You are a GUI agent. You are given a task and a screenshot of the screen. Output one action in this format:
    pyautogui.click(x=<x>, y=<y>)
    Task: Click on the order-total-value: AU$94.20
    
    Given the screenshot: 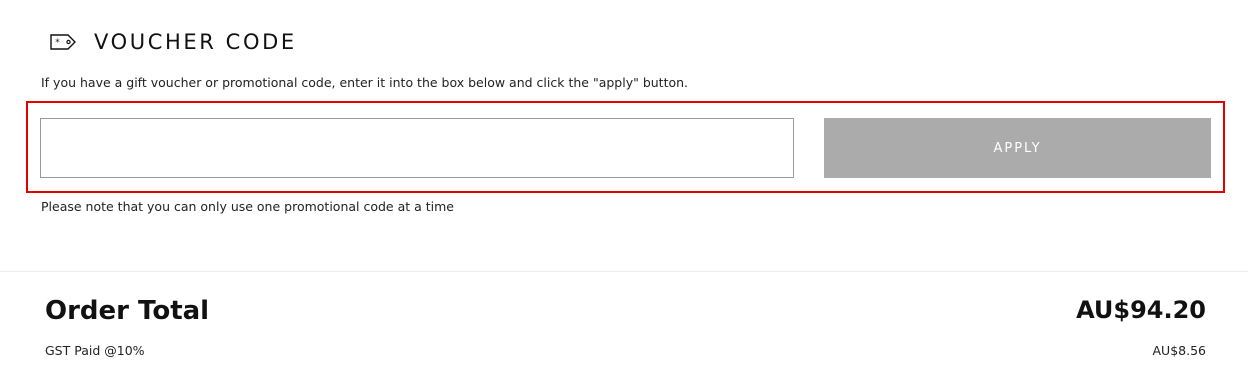 What is the action you would take?
    pyautogui.click(x=1141, y=310)
    